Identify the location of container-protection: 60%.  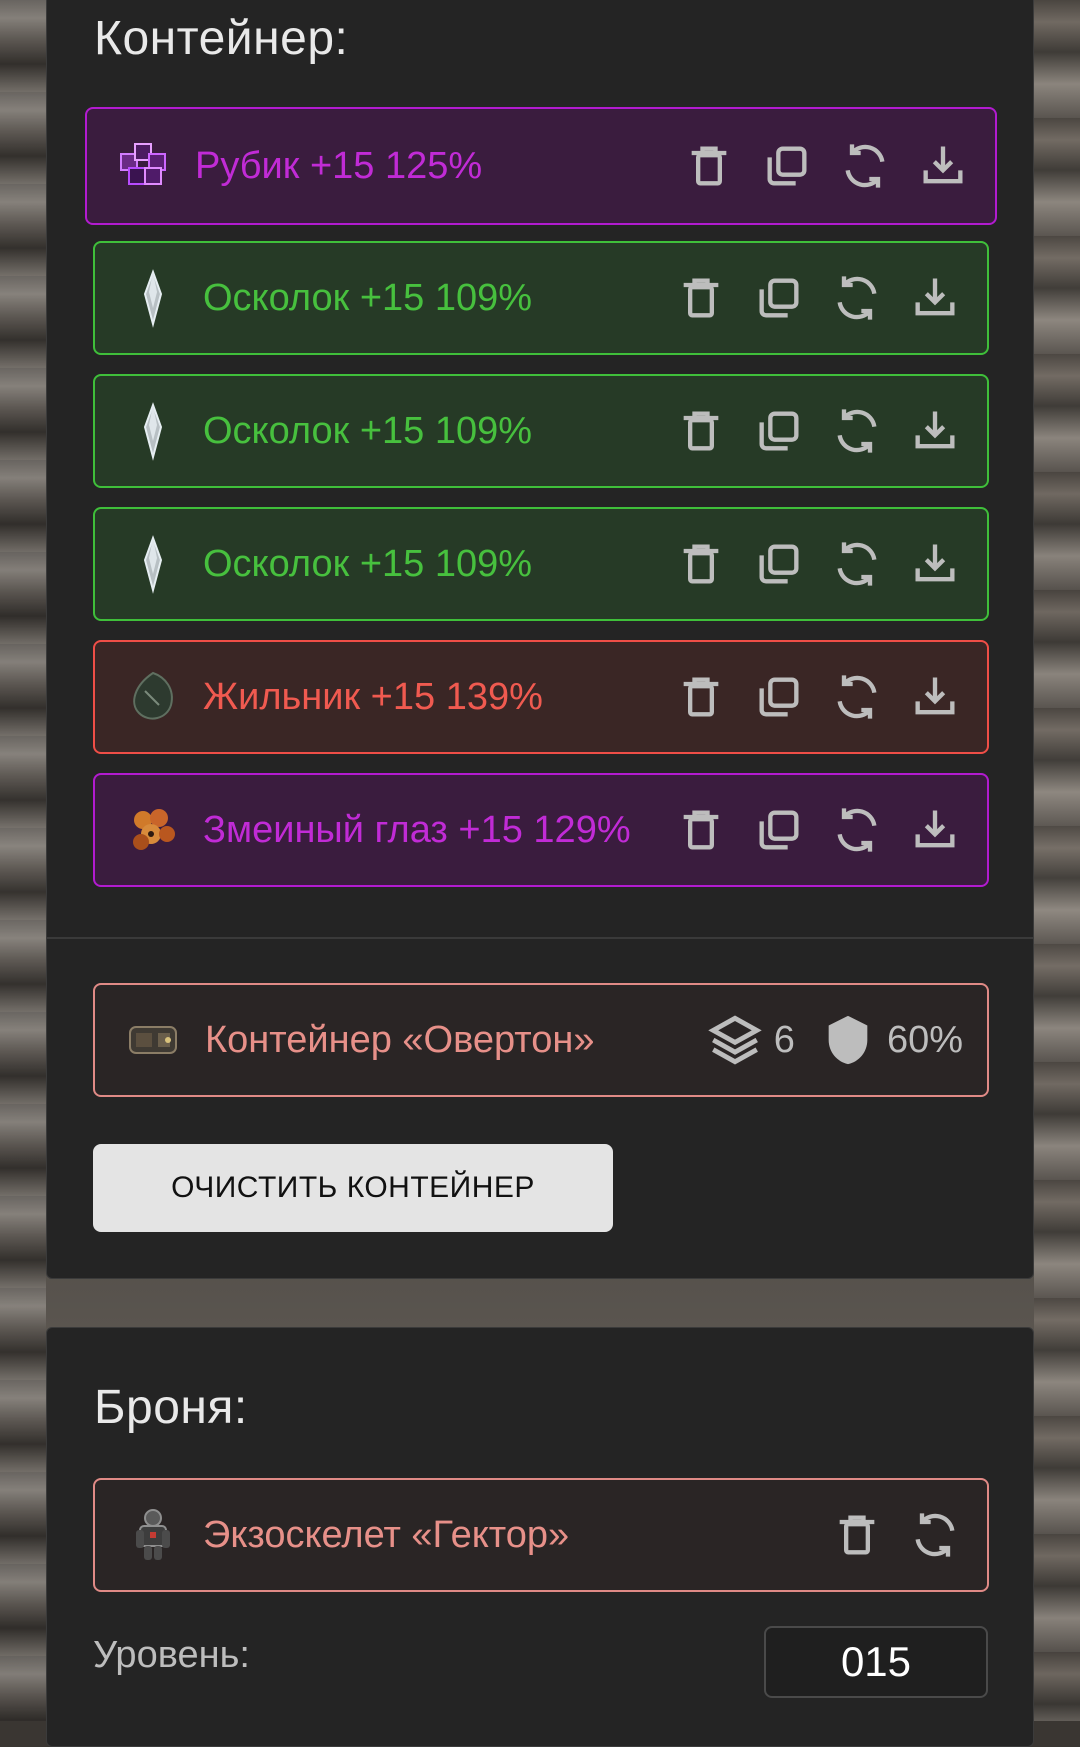
(891, 1040).